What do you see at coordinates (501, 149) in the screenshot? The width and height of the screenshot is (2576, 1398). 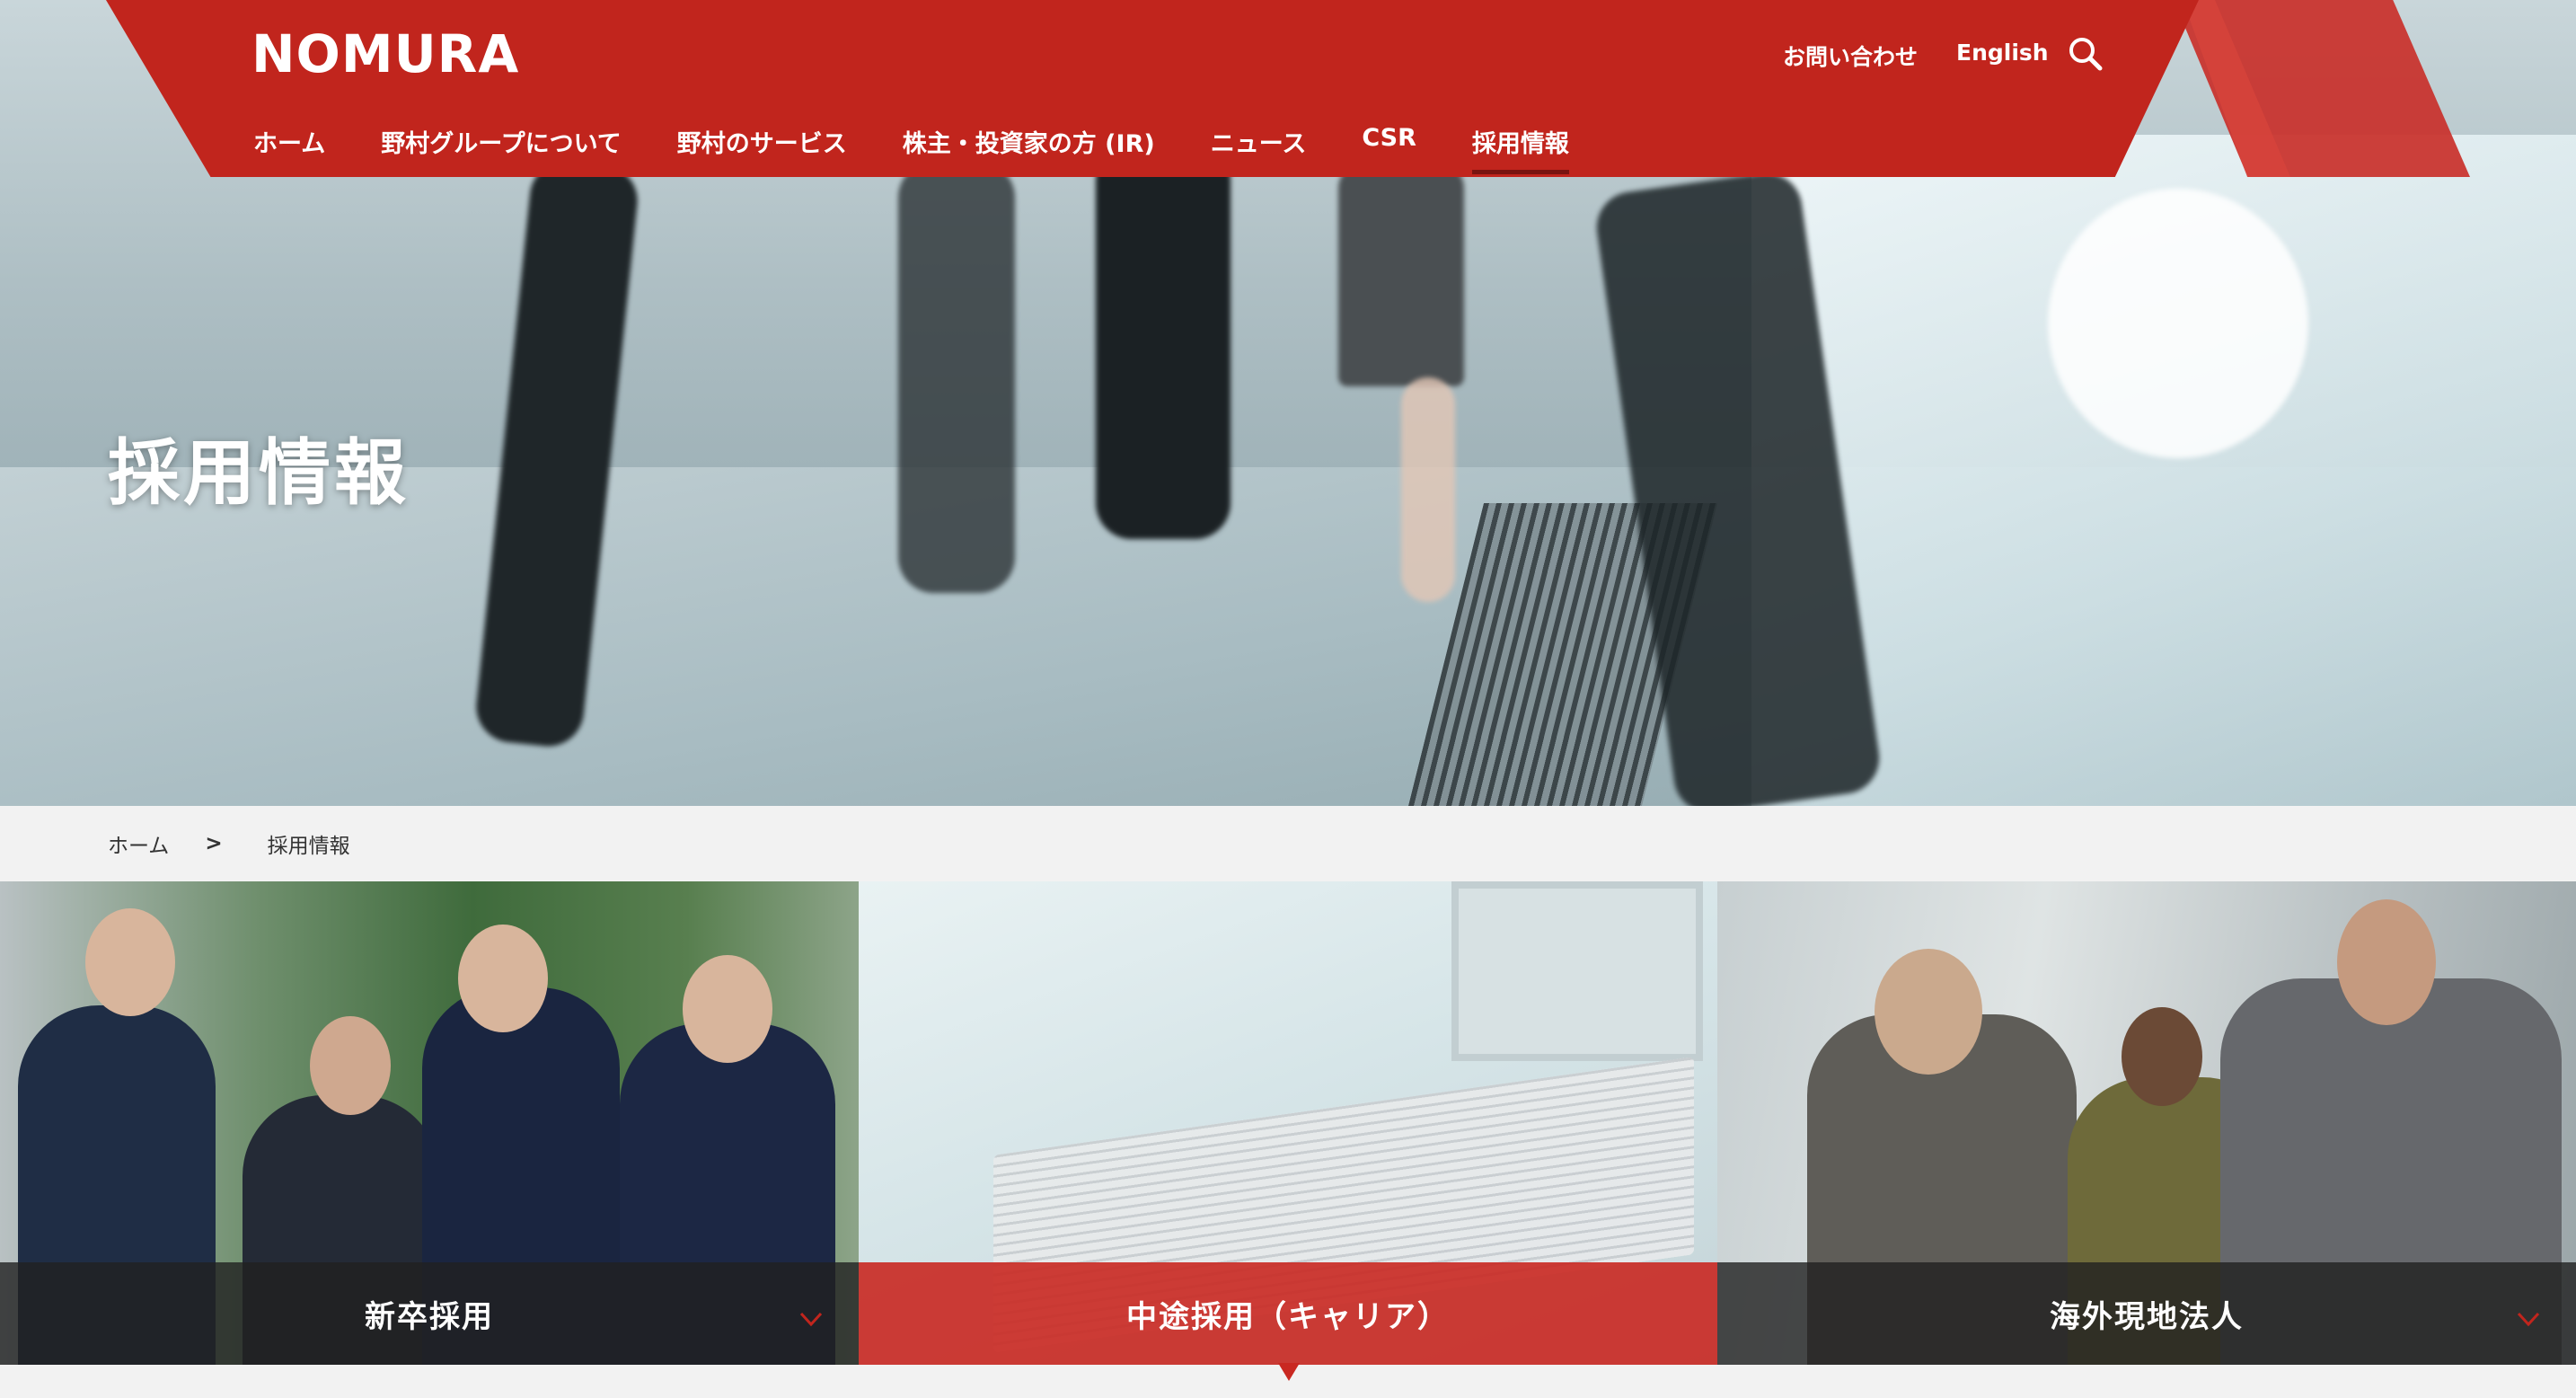 I see `nav-item-about: 野村グループについて` at bounding box center [501, 149].